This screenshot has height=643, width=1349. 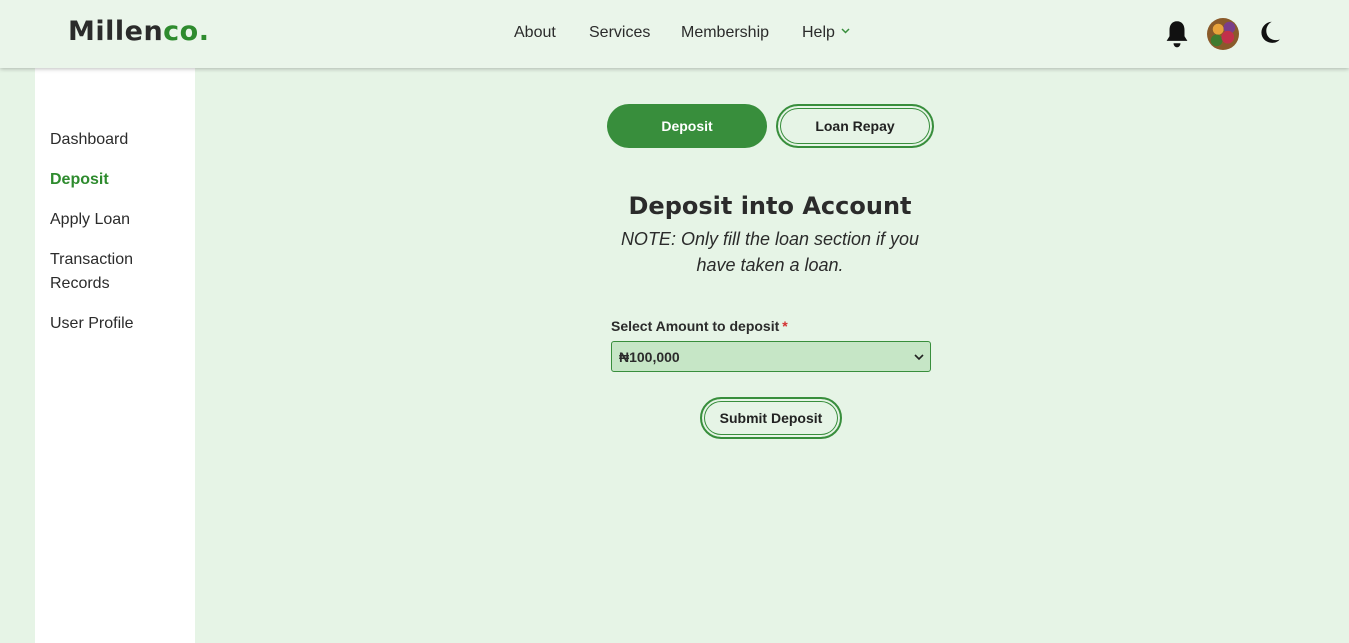 I want to click on brand-logo: Millenco., so click(x=138, y=31).